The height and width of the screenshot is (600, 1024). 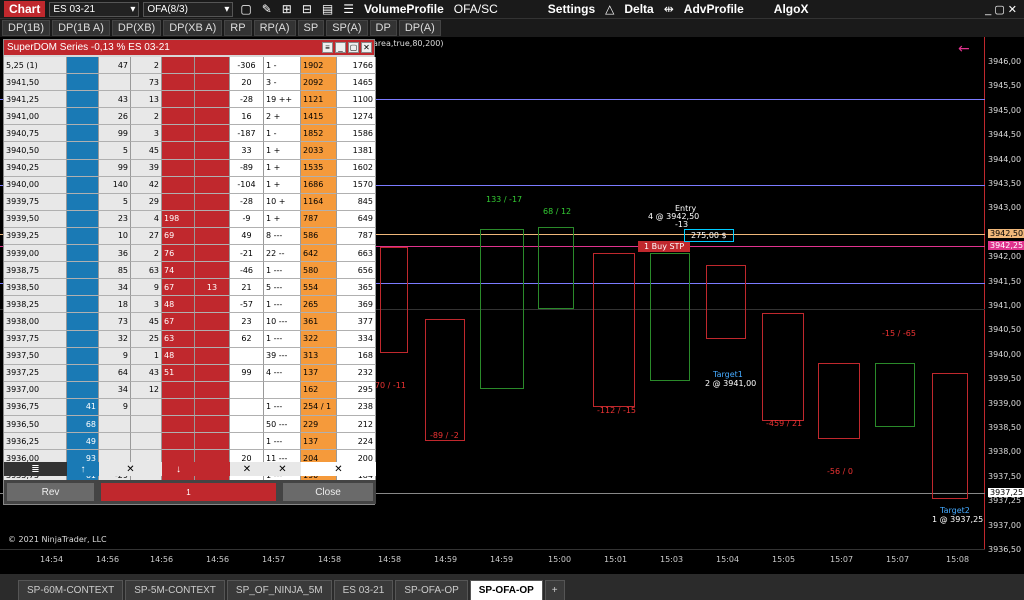 What do you see at coordinates (71, 590) in the screenshot?
I see `tab-sp-60m-context: SP-60M-CONTEXT` at bounding box center [71, 590].